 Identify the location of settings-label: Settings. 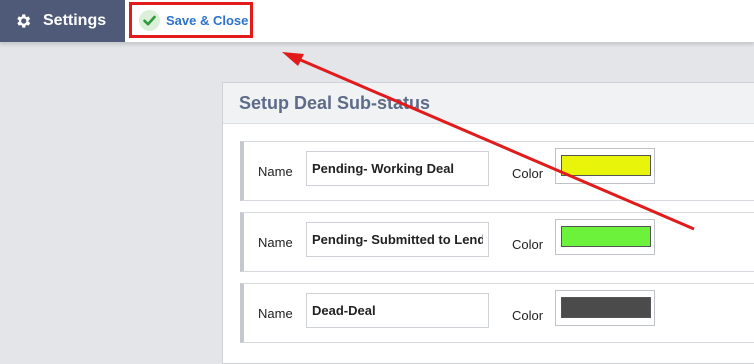
(75, 20).